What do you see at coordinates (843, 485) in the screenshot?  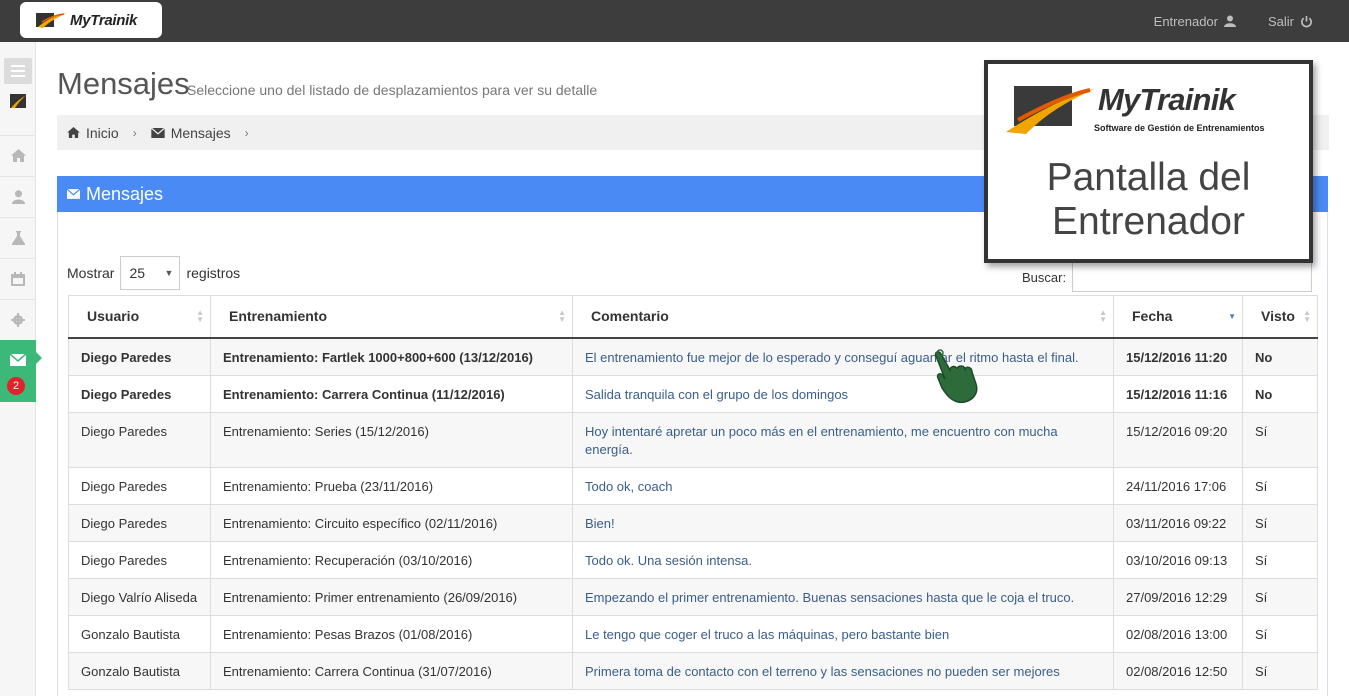 I see `cell-comment-link: Todo ok, coach` at bounding box center [843, 485].